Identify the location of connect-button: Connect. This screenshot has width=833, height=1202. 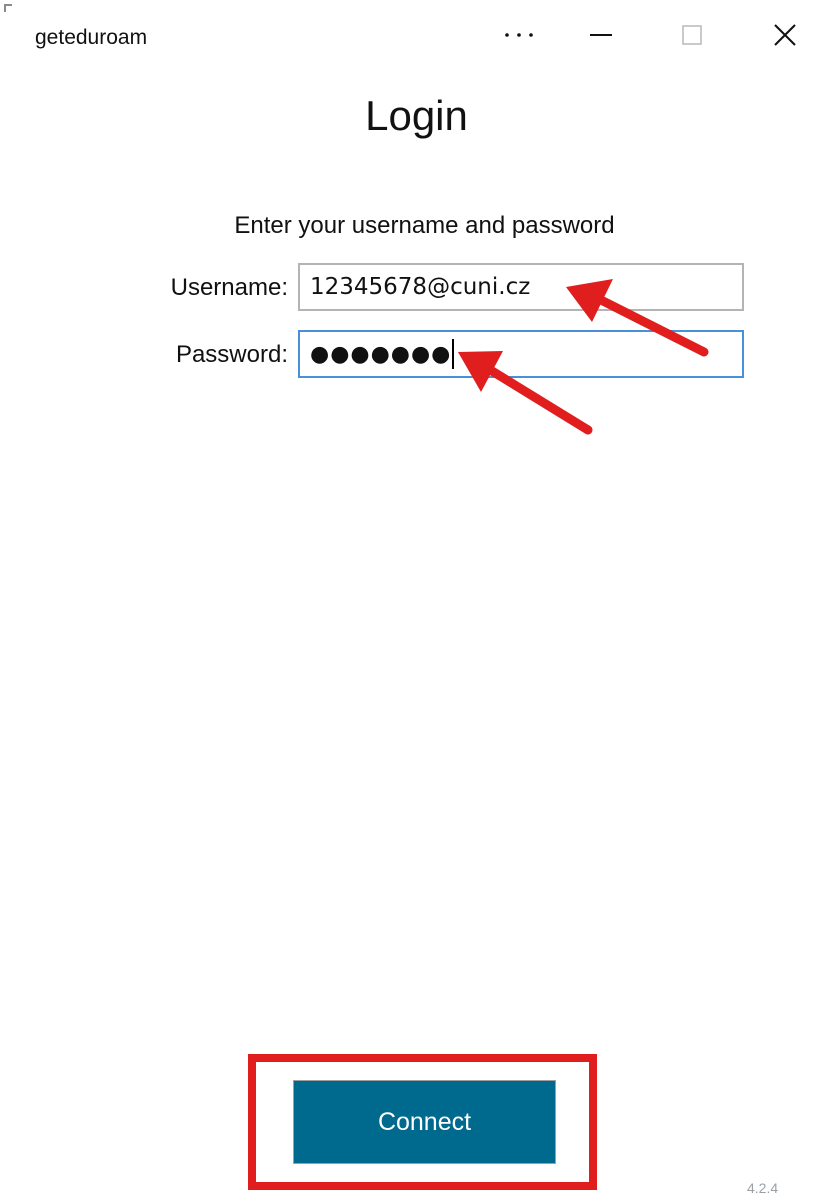
(424, 1122).